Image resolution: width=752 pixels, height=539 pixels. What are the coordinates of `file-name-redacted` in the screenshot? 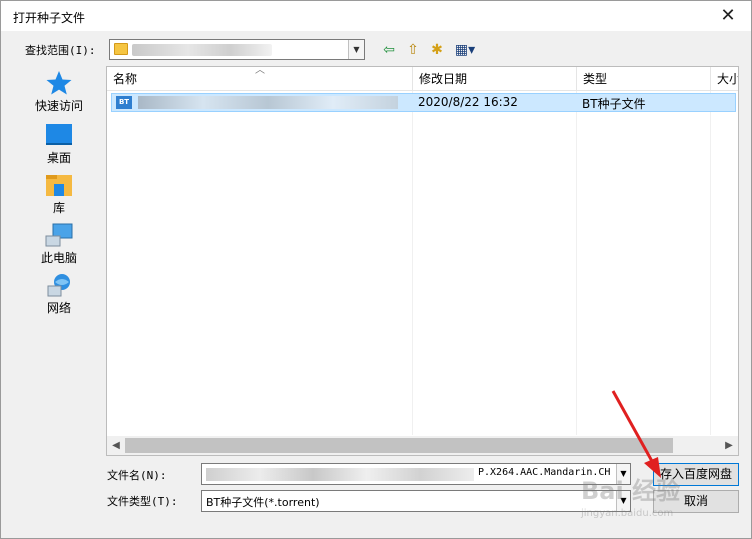 It's located at (268, 102).